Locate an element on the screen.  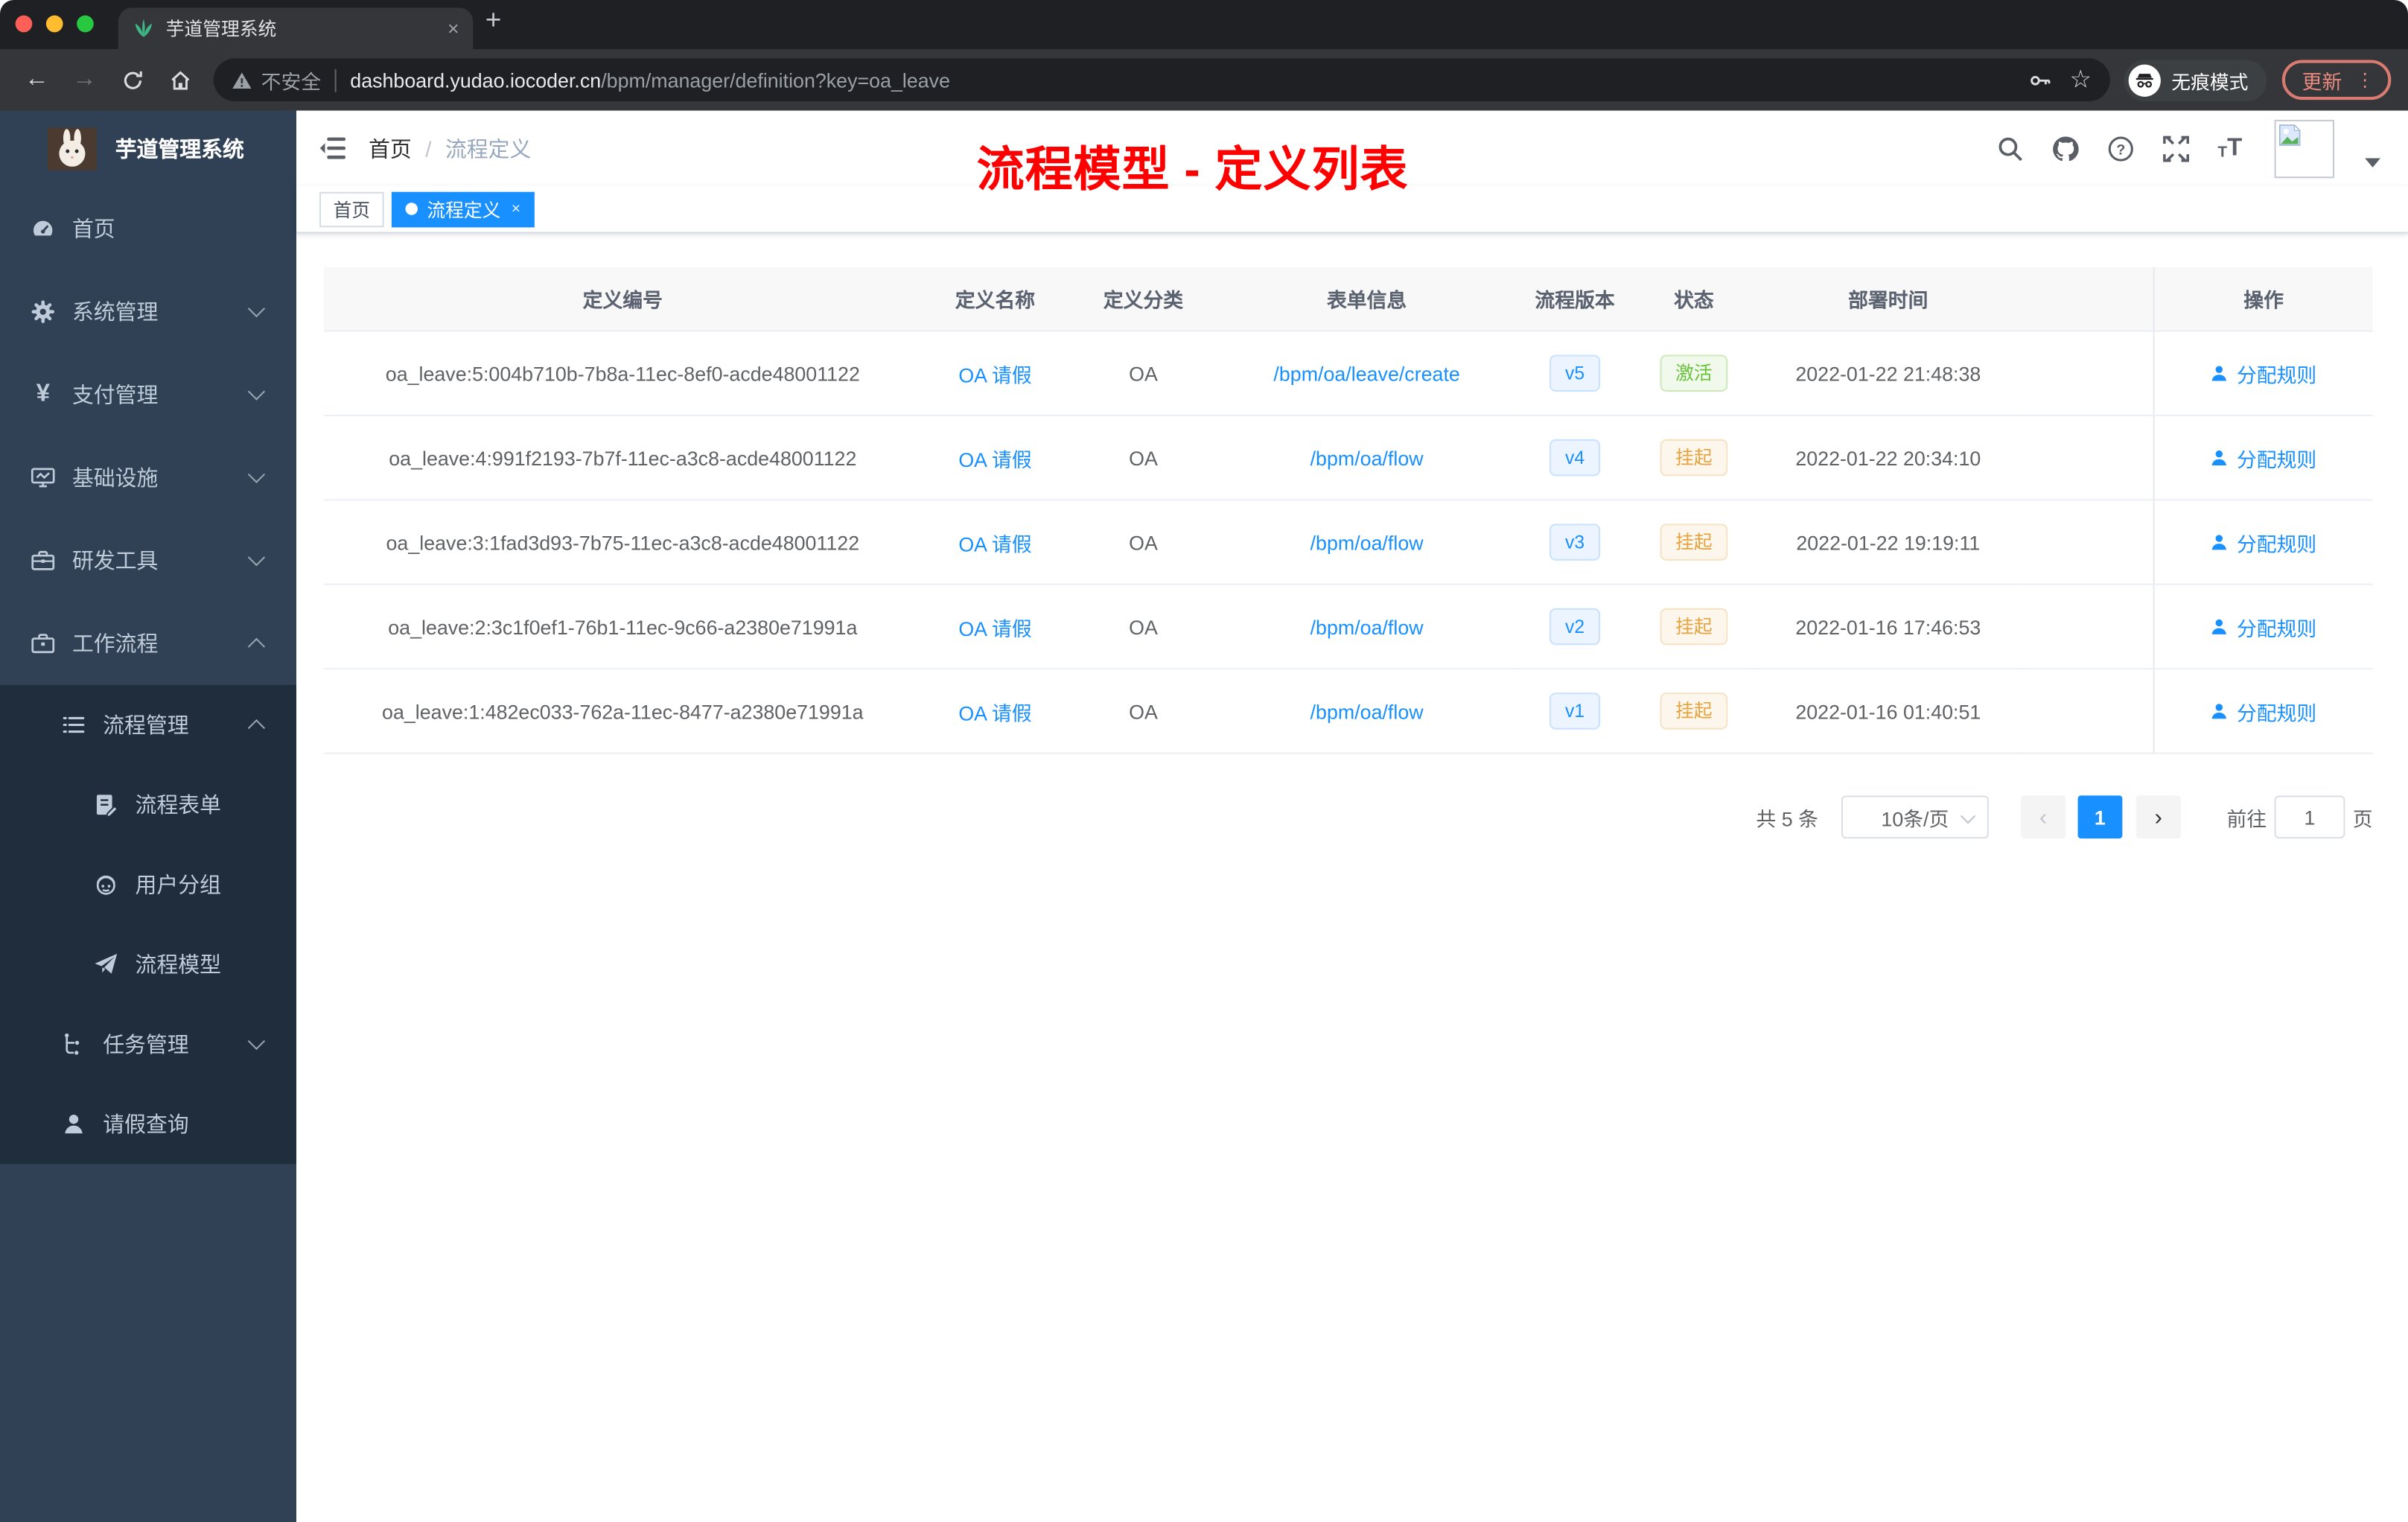
prev-page-button: ‹ is located at coordinates (2043, 817).